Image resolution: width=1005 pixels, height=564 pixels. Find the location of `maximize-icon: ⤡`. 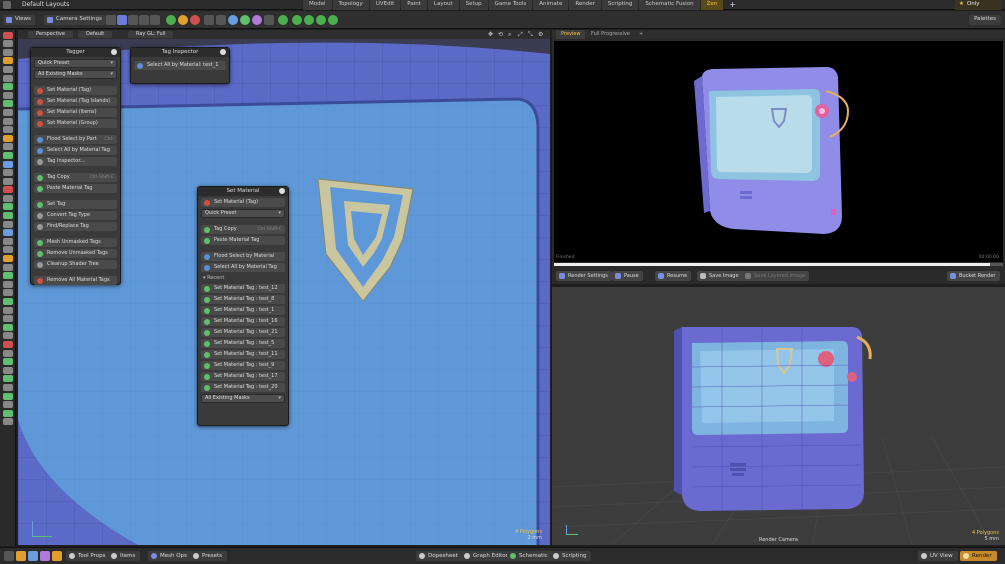

maximize-icon: ⤡ is located at coordinates (530, 35).